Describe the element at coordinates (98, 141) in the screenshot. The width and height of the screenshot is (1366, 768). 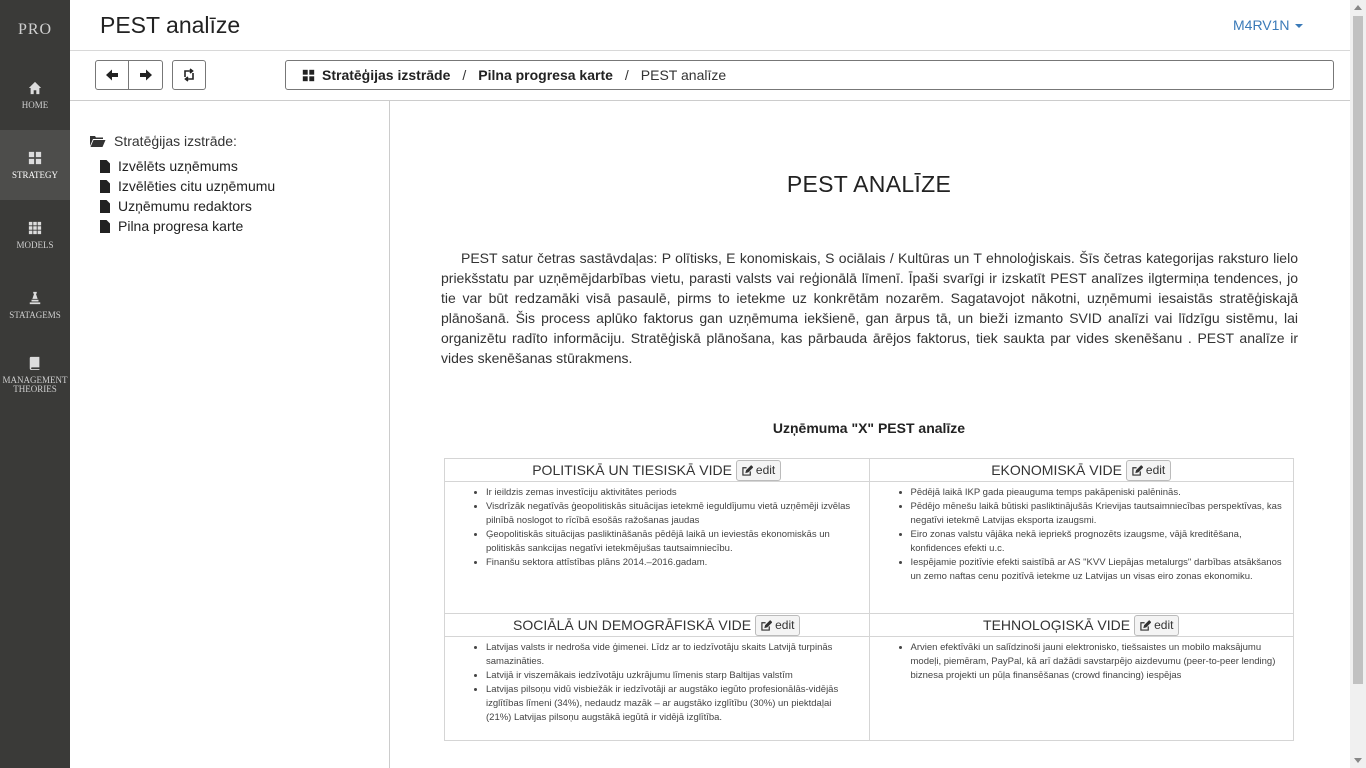
I see `folder-open-icon` at that location.